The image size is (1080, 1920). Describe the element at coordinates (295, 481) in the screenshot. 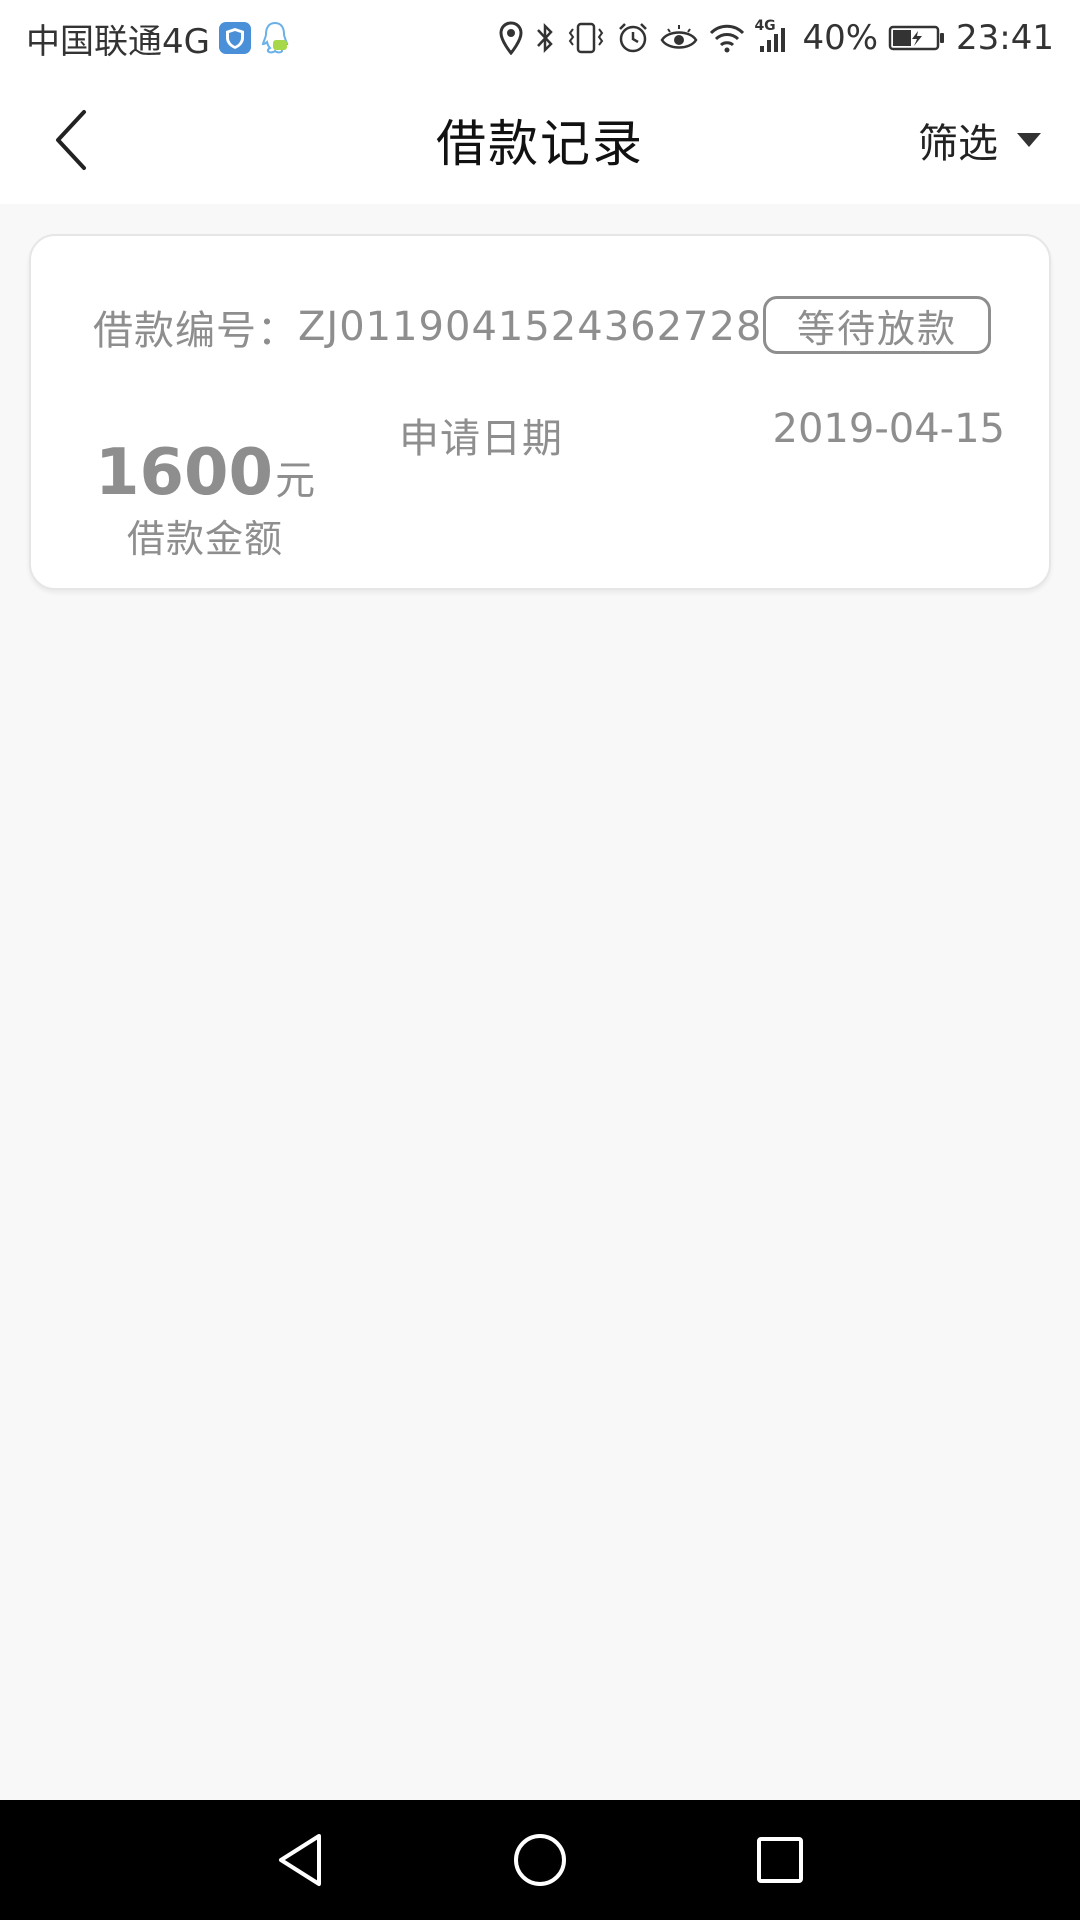

I see `loan-amount-unit: 元` at that location.